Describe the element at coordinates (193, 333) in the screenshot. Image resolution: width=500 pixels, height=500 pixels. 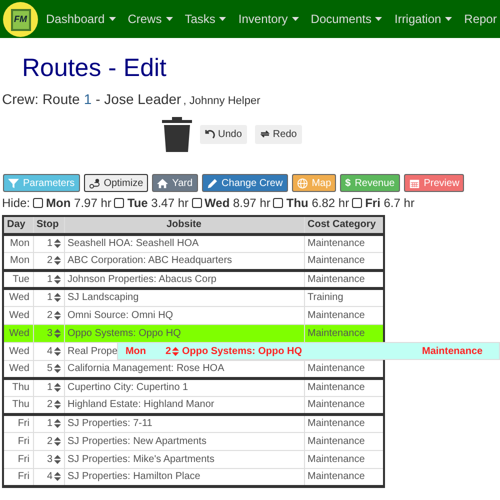
I see `table-row: Wed 3 Oppo Systems: Oppo HQ Maintenance` at that location.